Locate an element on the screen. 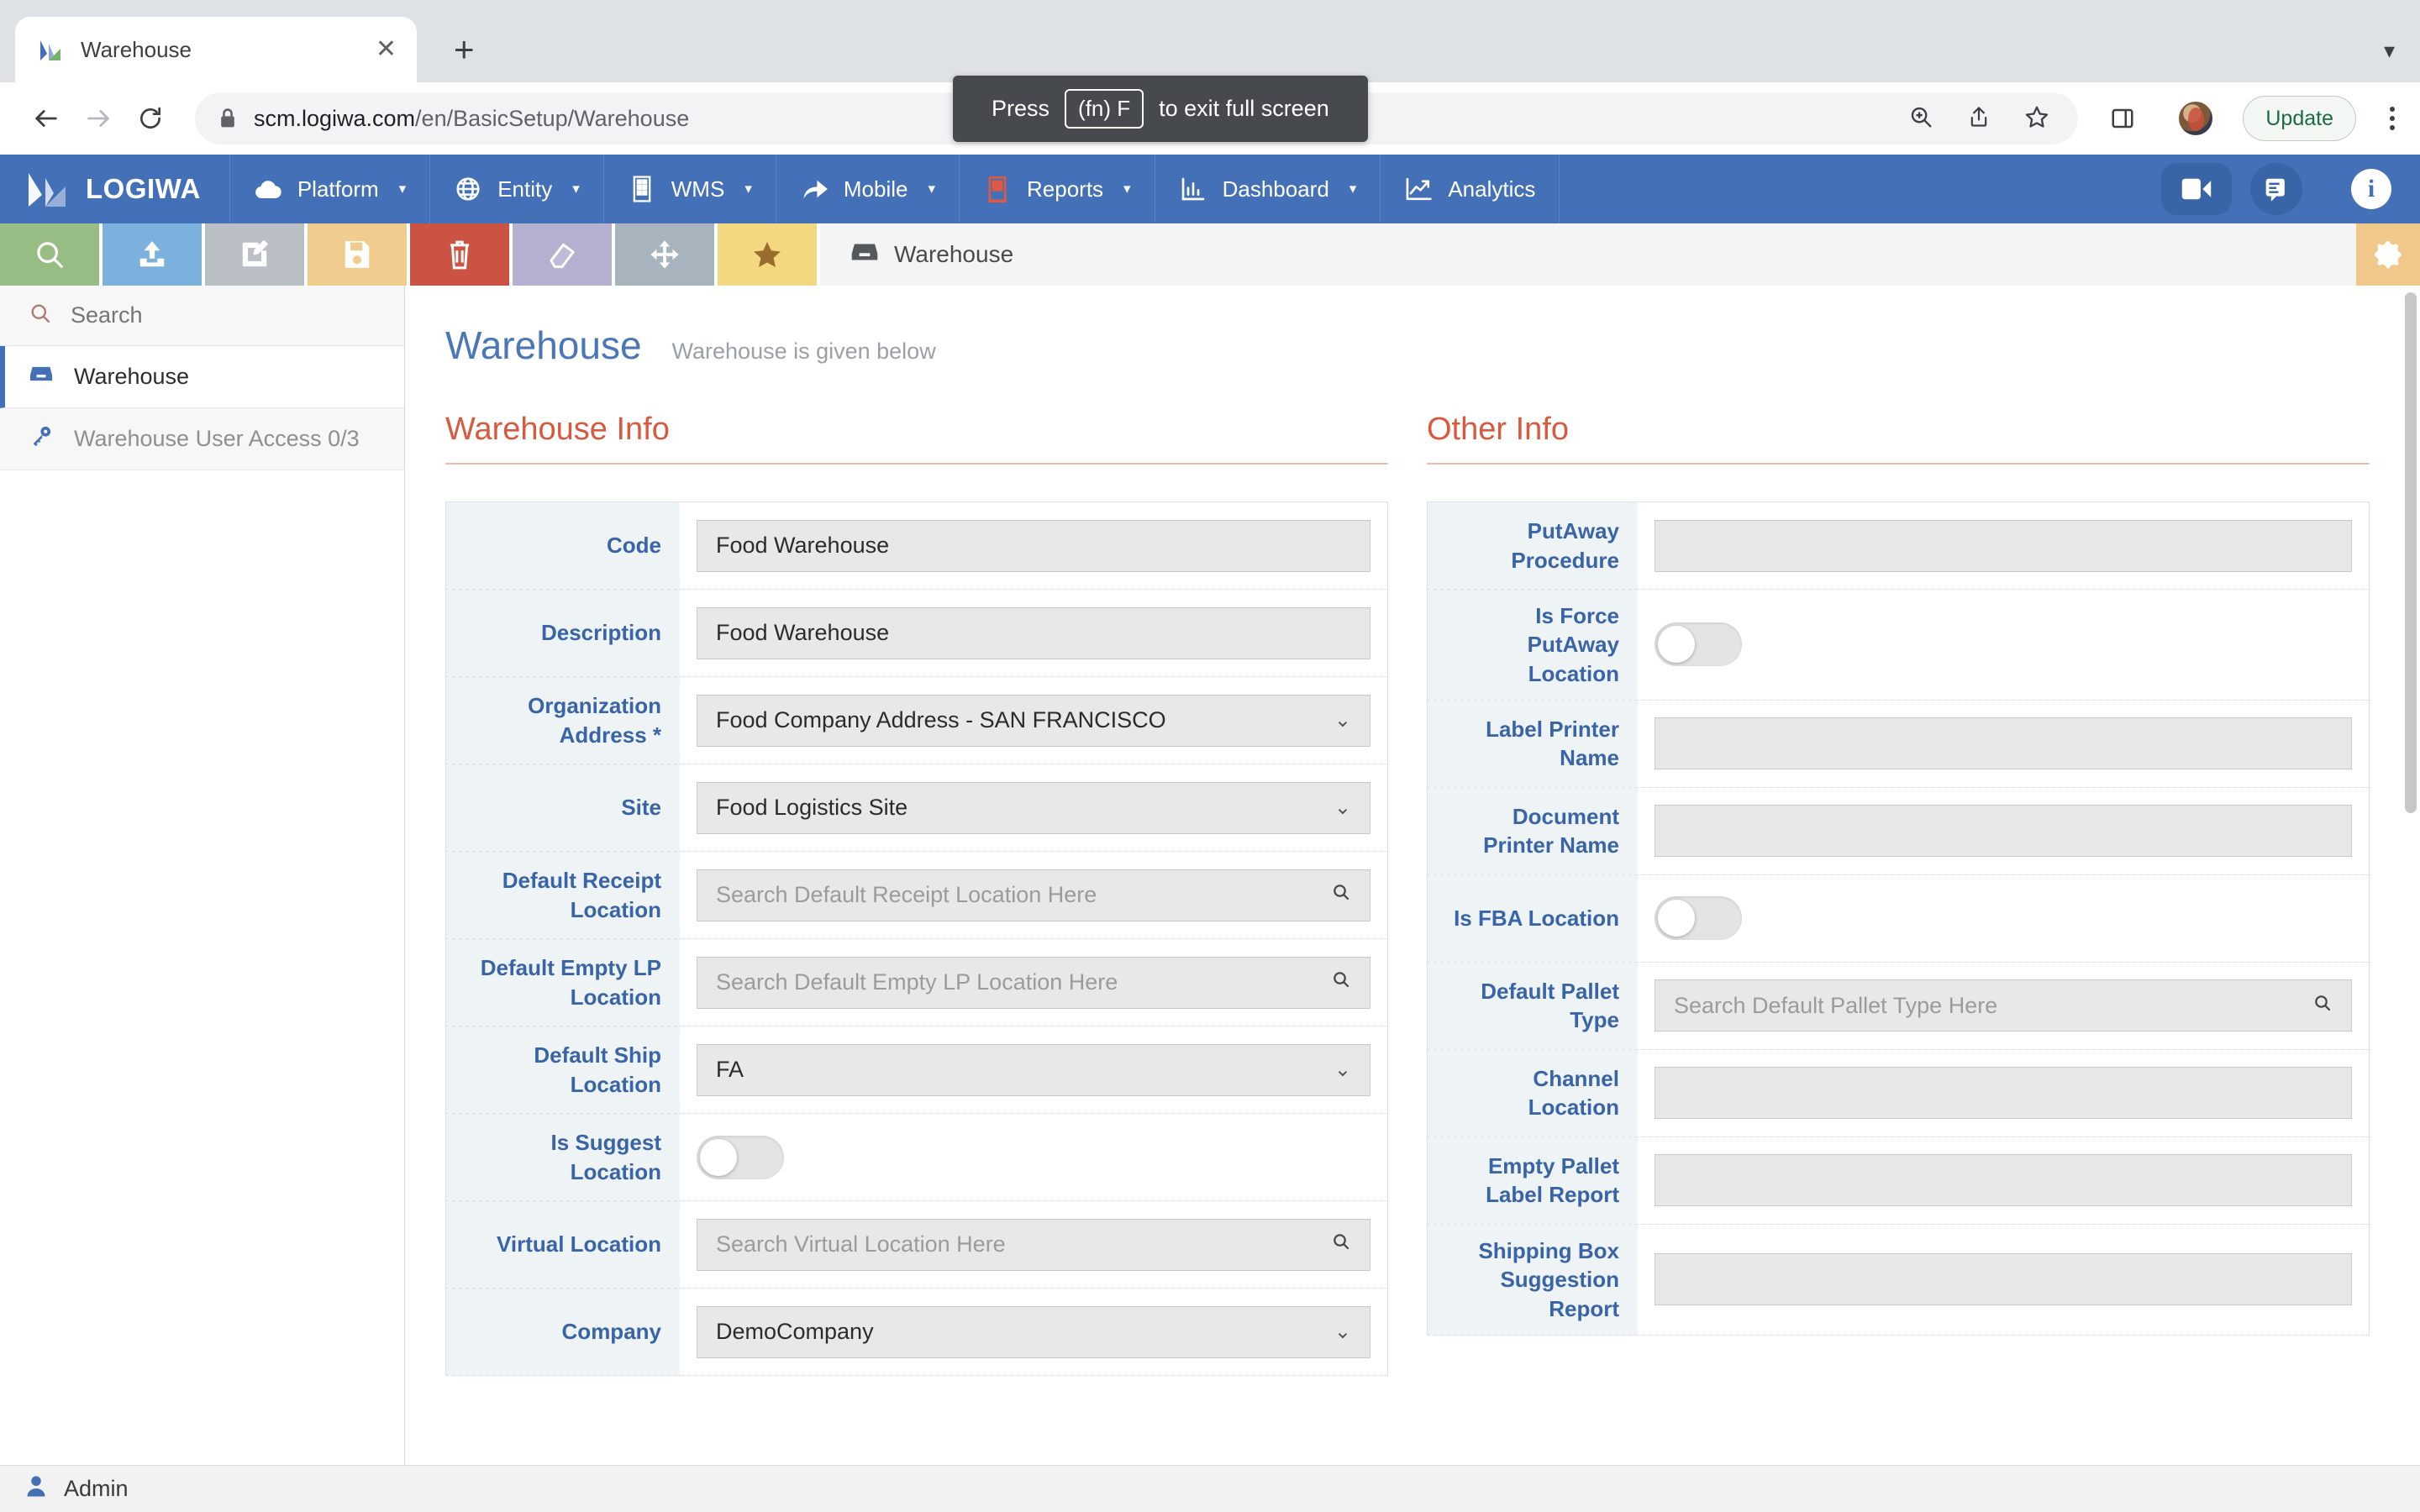 The height and width of the screenshot is (1512, 2420). nav-item-analytics: Analytics is located at coordinates (1470, 189).